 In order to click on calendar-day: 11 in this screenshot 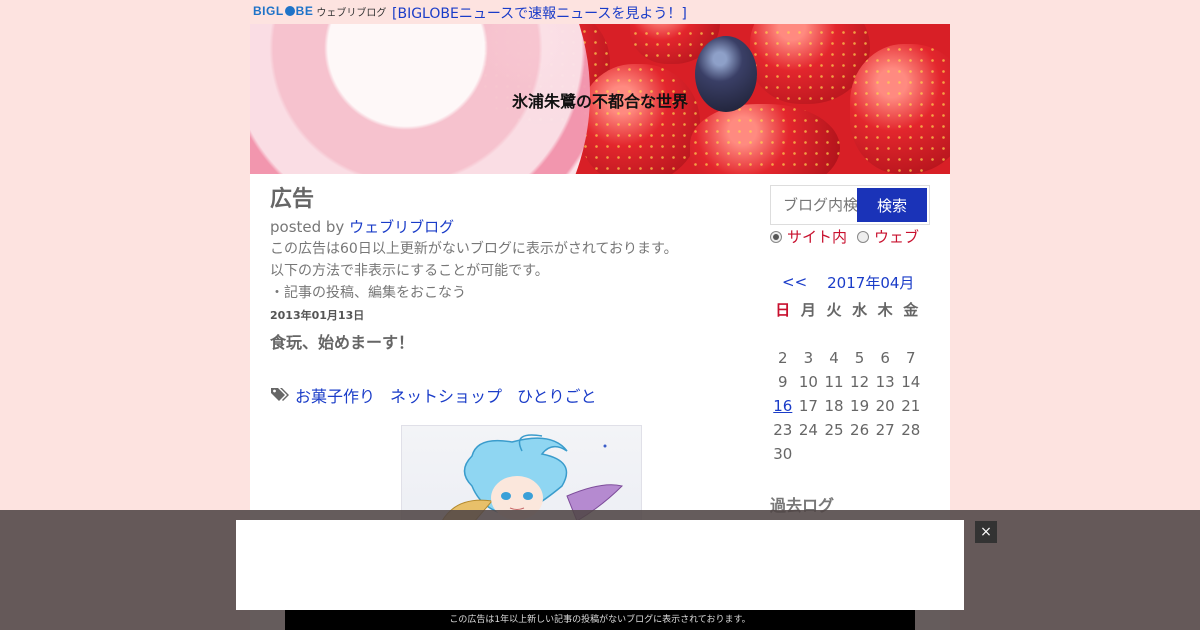, I will do `click(834, 382)`.